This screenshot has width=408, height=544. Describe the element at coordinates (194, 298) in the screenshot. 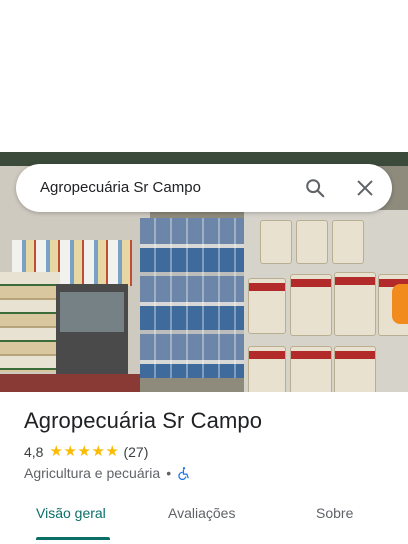

I see `photo-middle-shelf` at that location.